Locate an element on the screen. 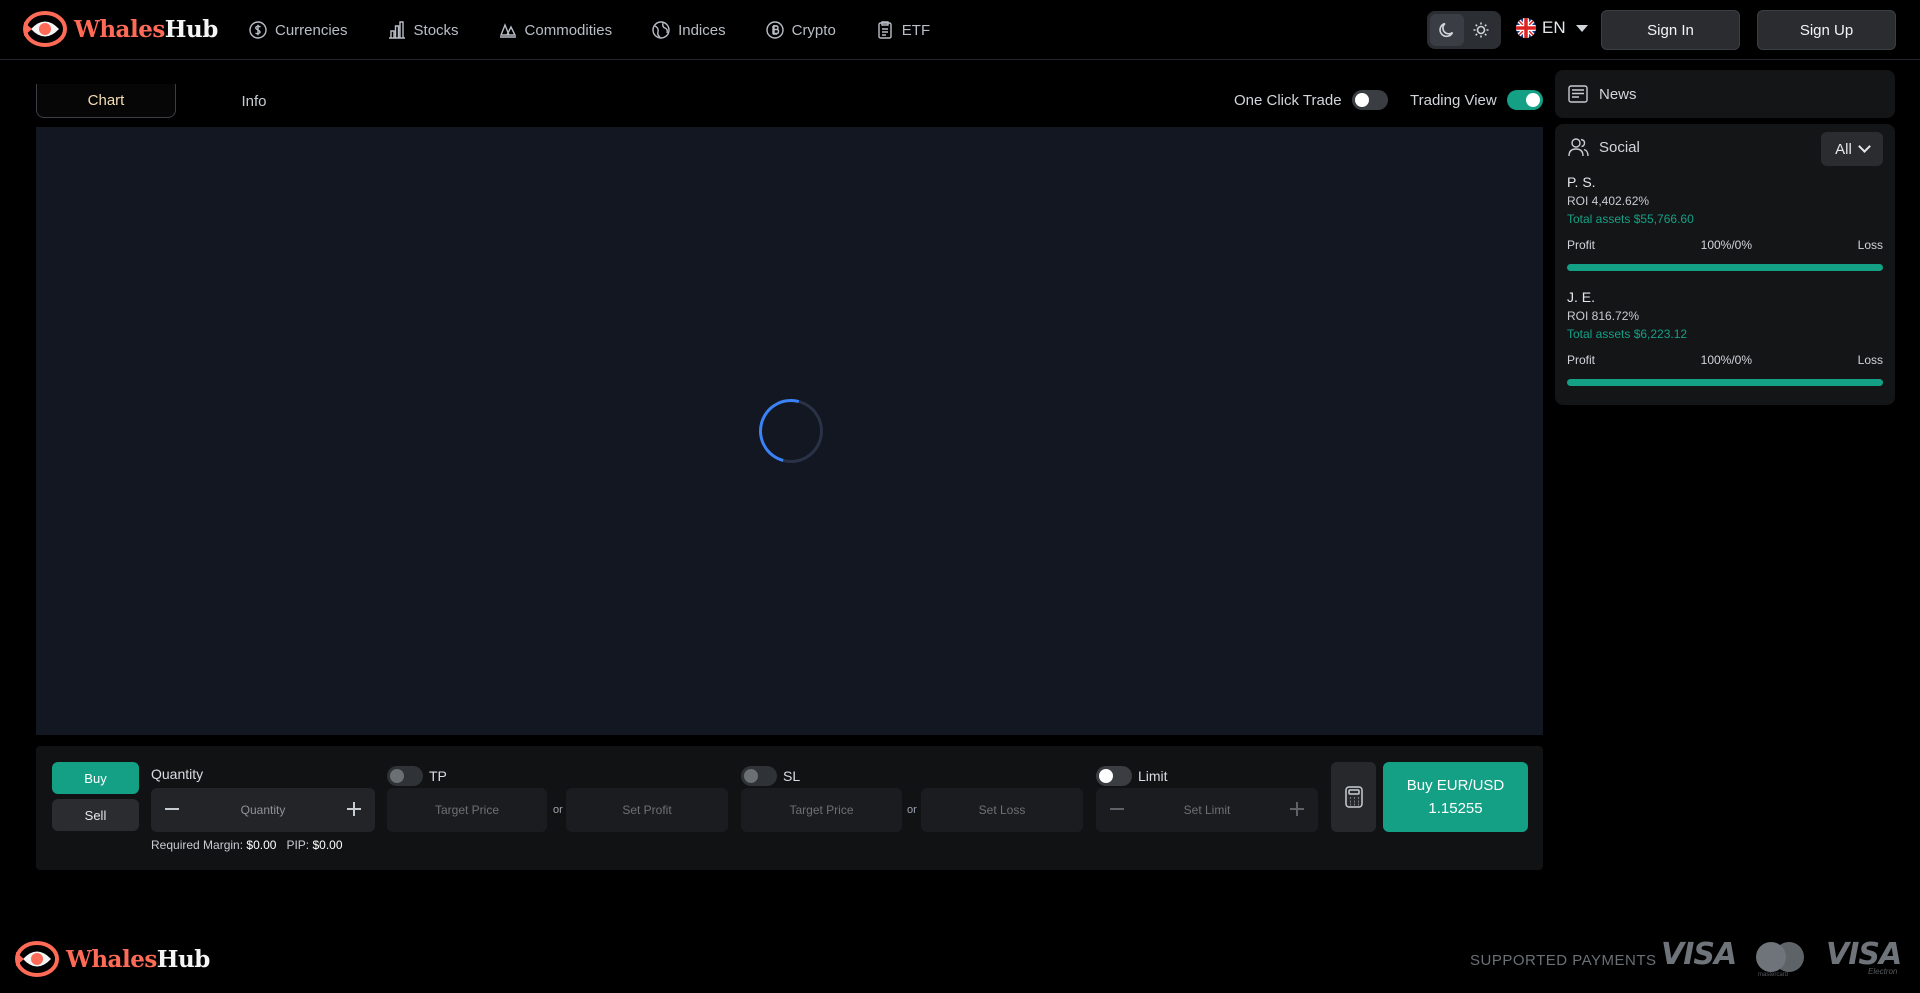 Image resolution: width=1920 pixels, height=993 pixels. quantity-stepper: Quantity is located at coordinates (263, 810).